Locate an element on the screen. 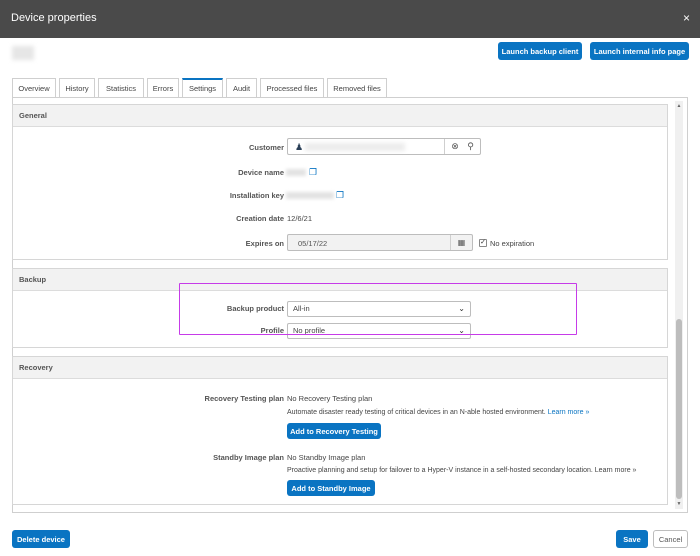 Image resolution: width=700 pixels, height=556 pixels. expires-on-field: 05/17/22 ▦ is located at coordinates (380, 242).